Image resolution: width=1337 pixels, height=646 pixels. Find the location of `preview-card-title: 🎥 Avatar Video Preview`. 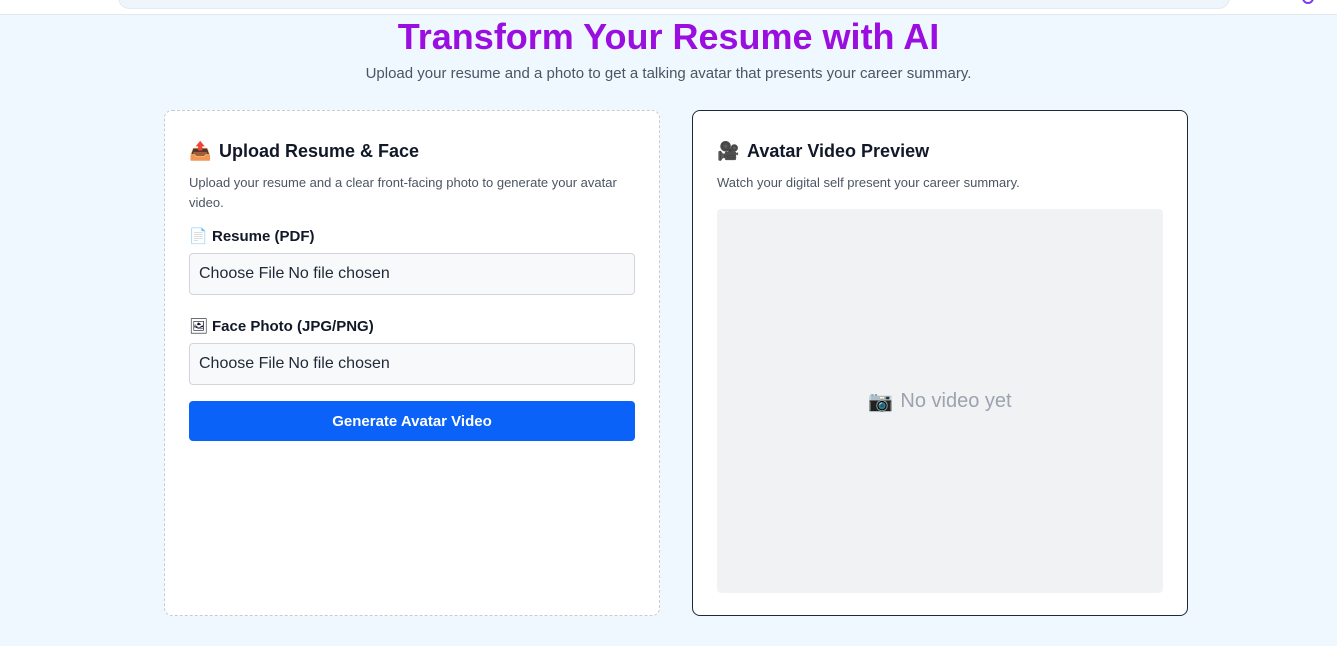

preview-card-title: 🎥 Avatar Video Preview is located at coordinates (940, 151).